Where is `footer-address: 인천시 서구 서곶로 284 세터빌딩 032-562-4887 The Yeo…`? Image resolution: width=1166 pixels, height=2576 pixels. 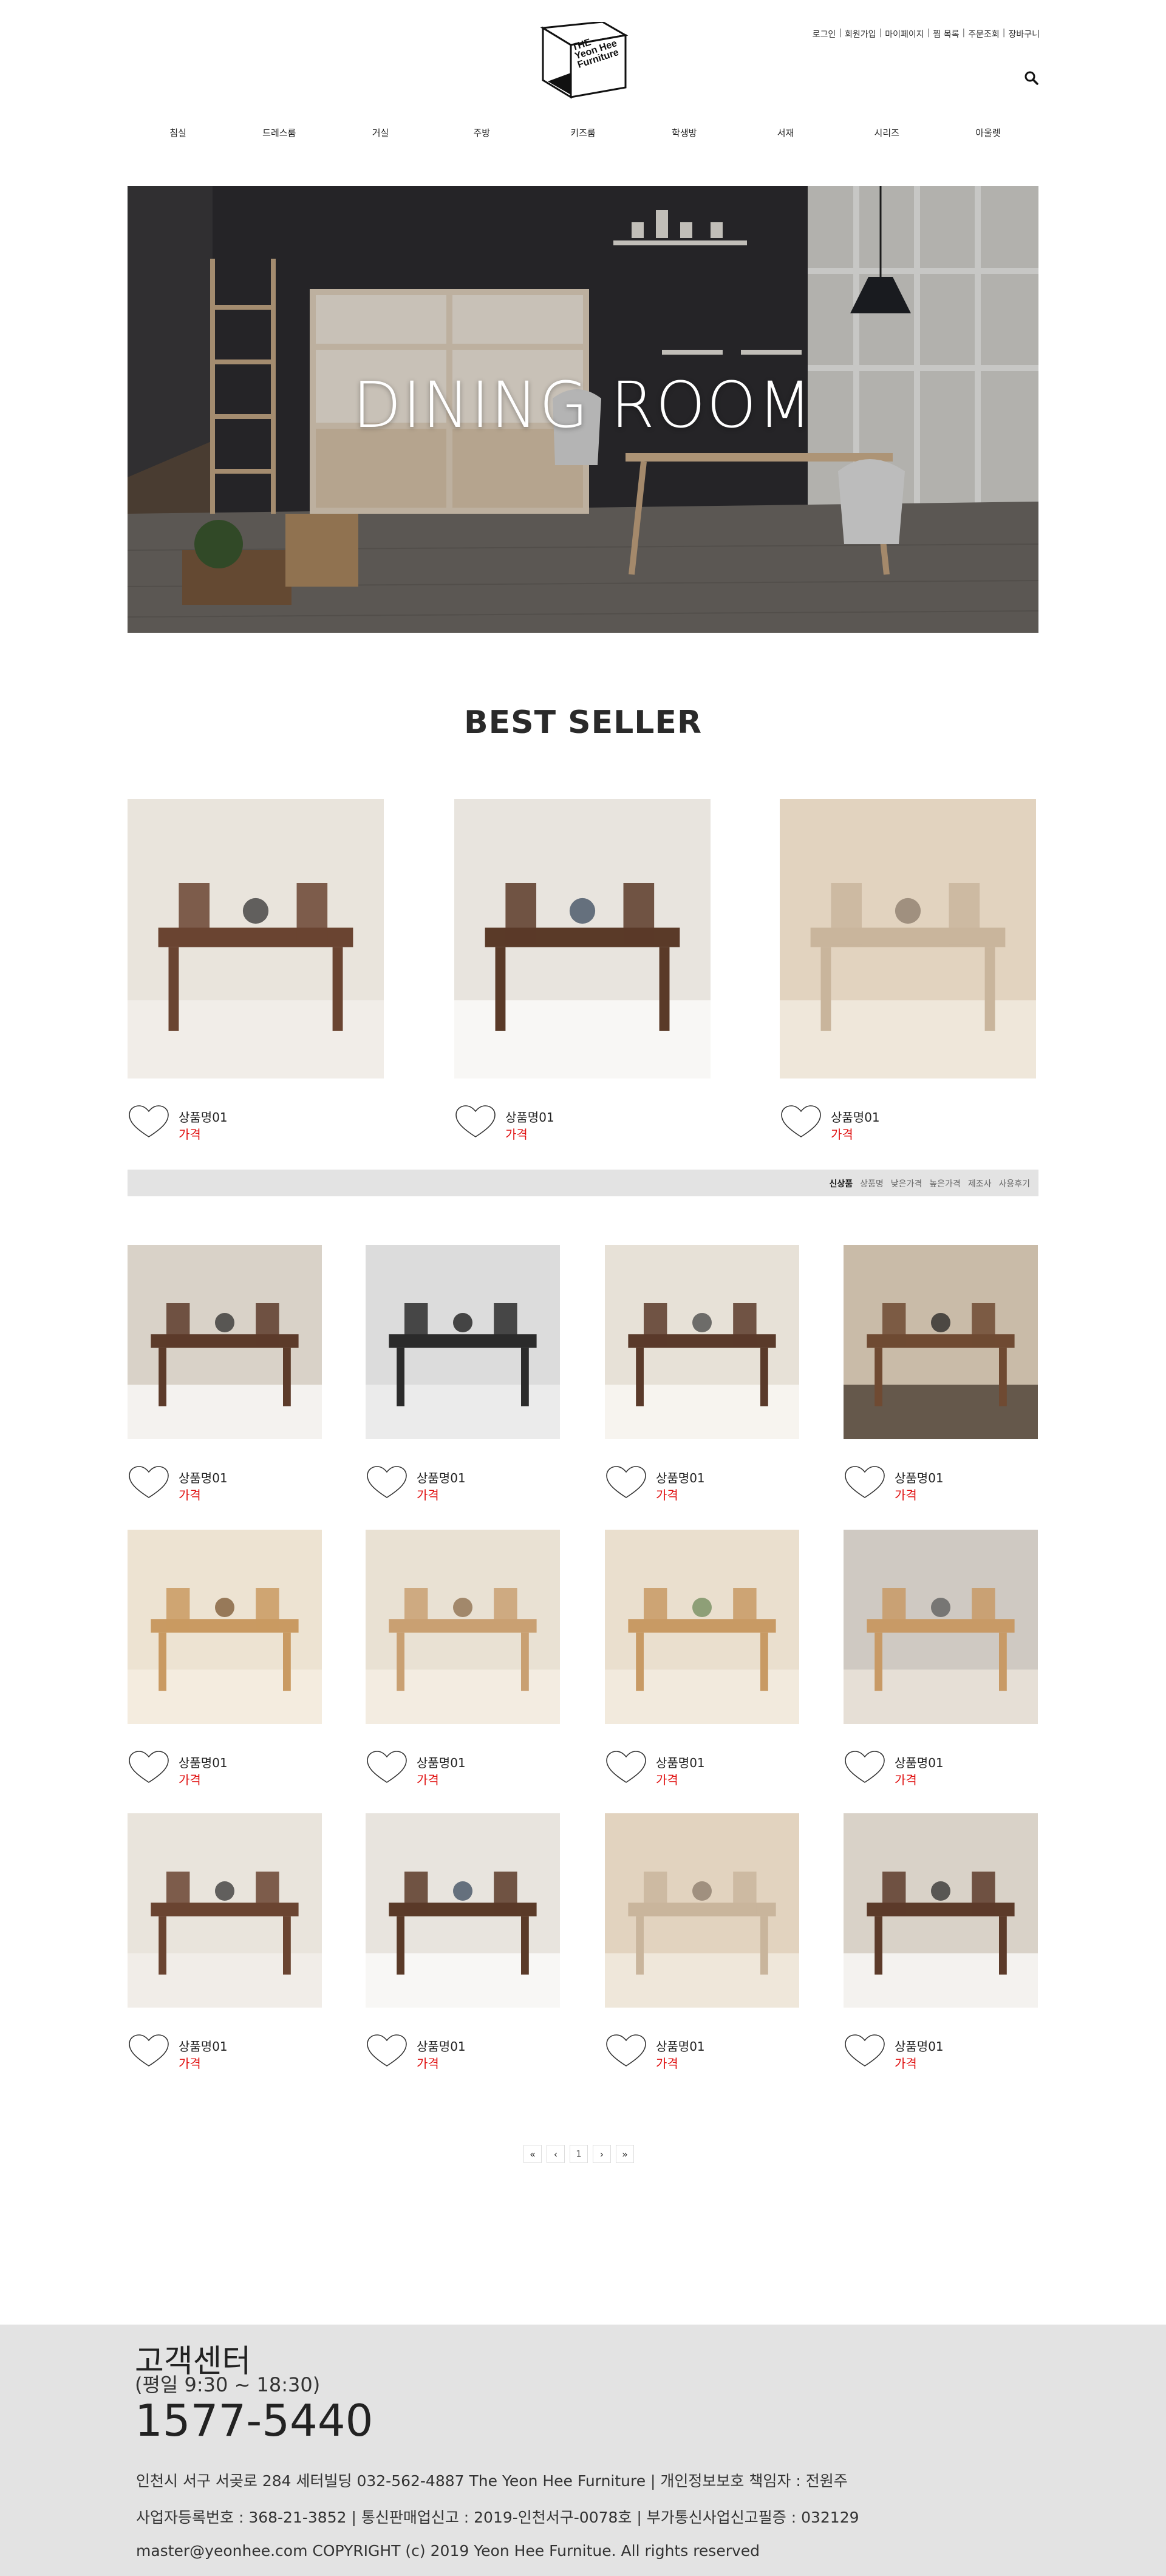 footer-address: 인천시 서구 서곶로 284 세터빌딩 032-562-4887 The Yeo… is located at coordinates (492, 2481).